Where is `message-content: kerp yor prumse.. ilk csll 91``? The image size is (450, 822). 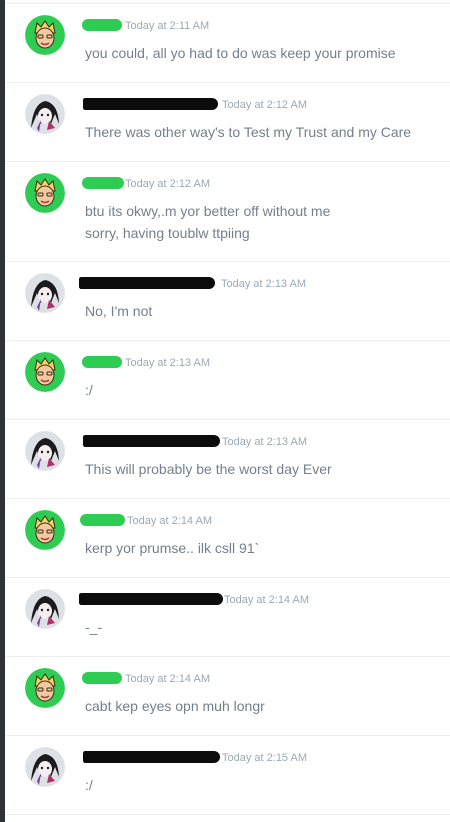 message-content: kerp yor prumse.. ilk csll 91` is located at coordinates (262, 548).